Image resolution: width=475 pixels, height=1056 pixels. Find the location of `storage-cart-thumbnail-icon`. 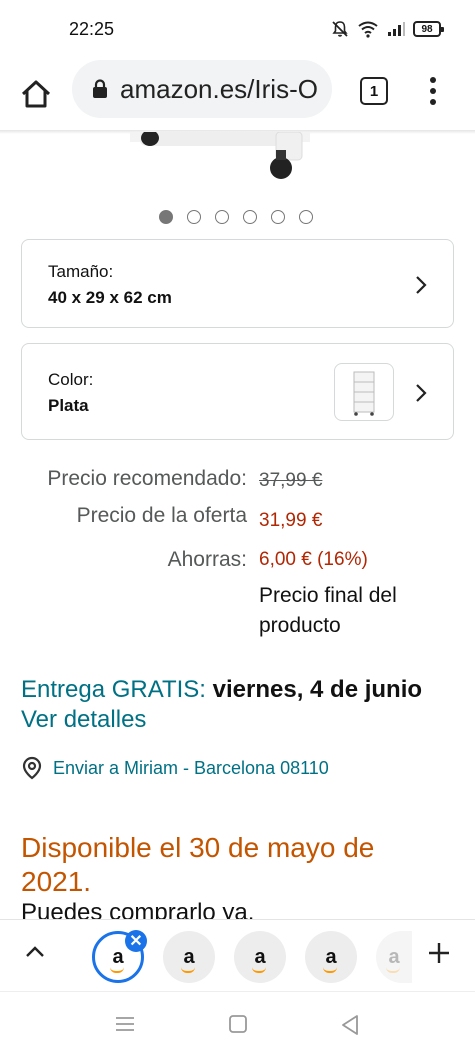

storage-cart-thumbnail-icon is located at coordinates (364, 393).